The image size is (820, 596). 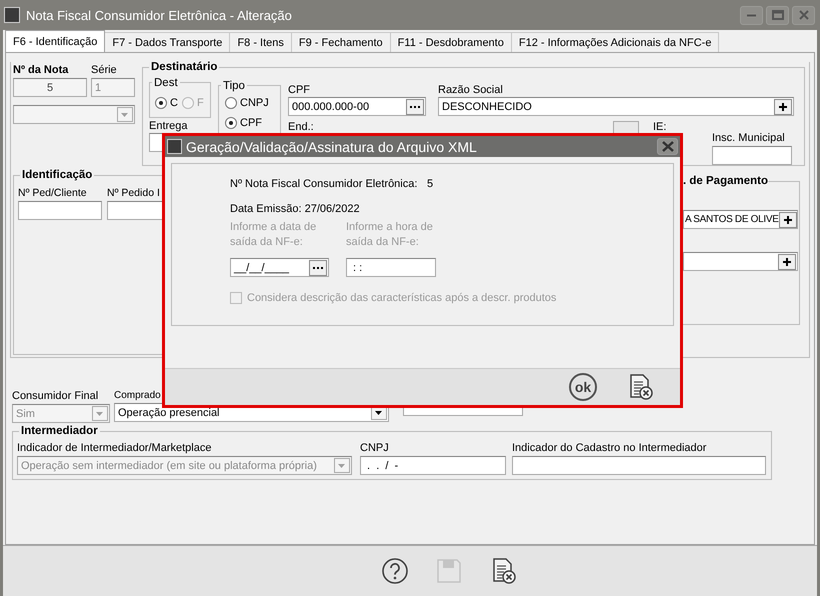 What do you see at coordinates (137, 395) in the screenshot?
I see `field-label: Comprado` at bounding box center [137, 395].